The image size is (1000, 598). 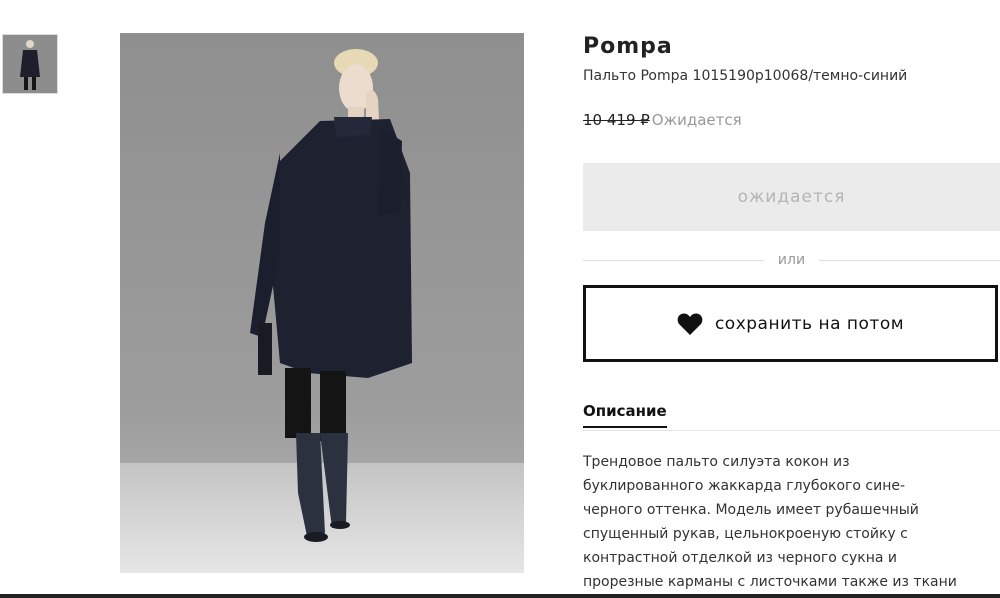 What do you see at coordinates (745, 76) in the screenshot?
I see `product-subtitle: Пальто Pompa 1015190р10068/темно-синий` at bounding box center [745, 76].